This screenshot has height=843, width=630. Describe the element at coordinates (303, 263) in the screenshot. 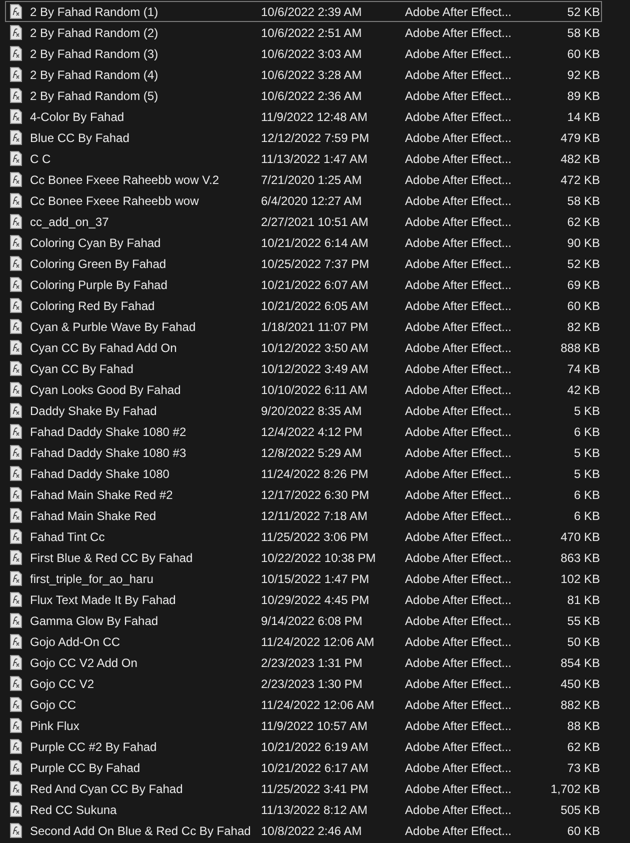

I see `file-row: Coloring Green By Fahad 10/25/2022 7:37 PM Adobe After Effect... 52 KB` at that location.